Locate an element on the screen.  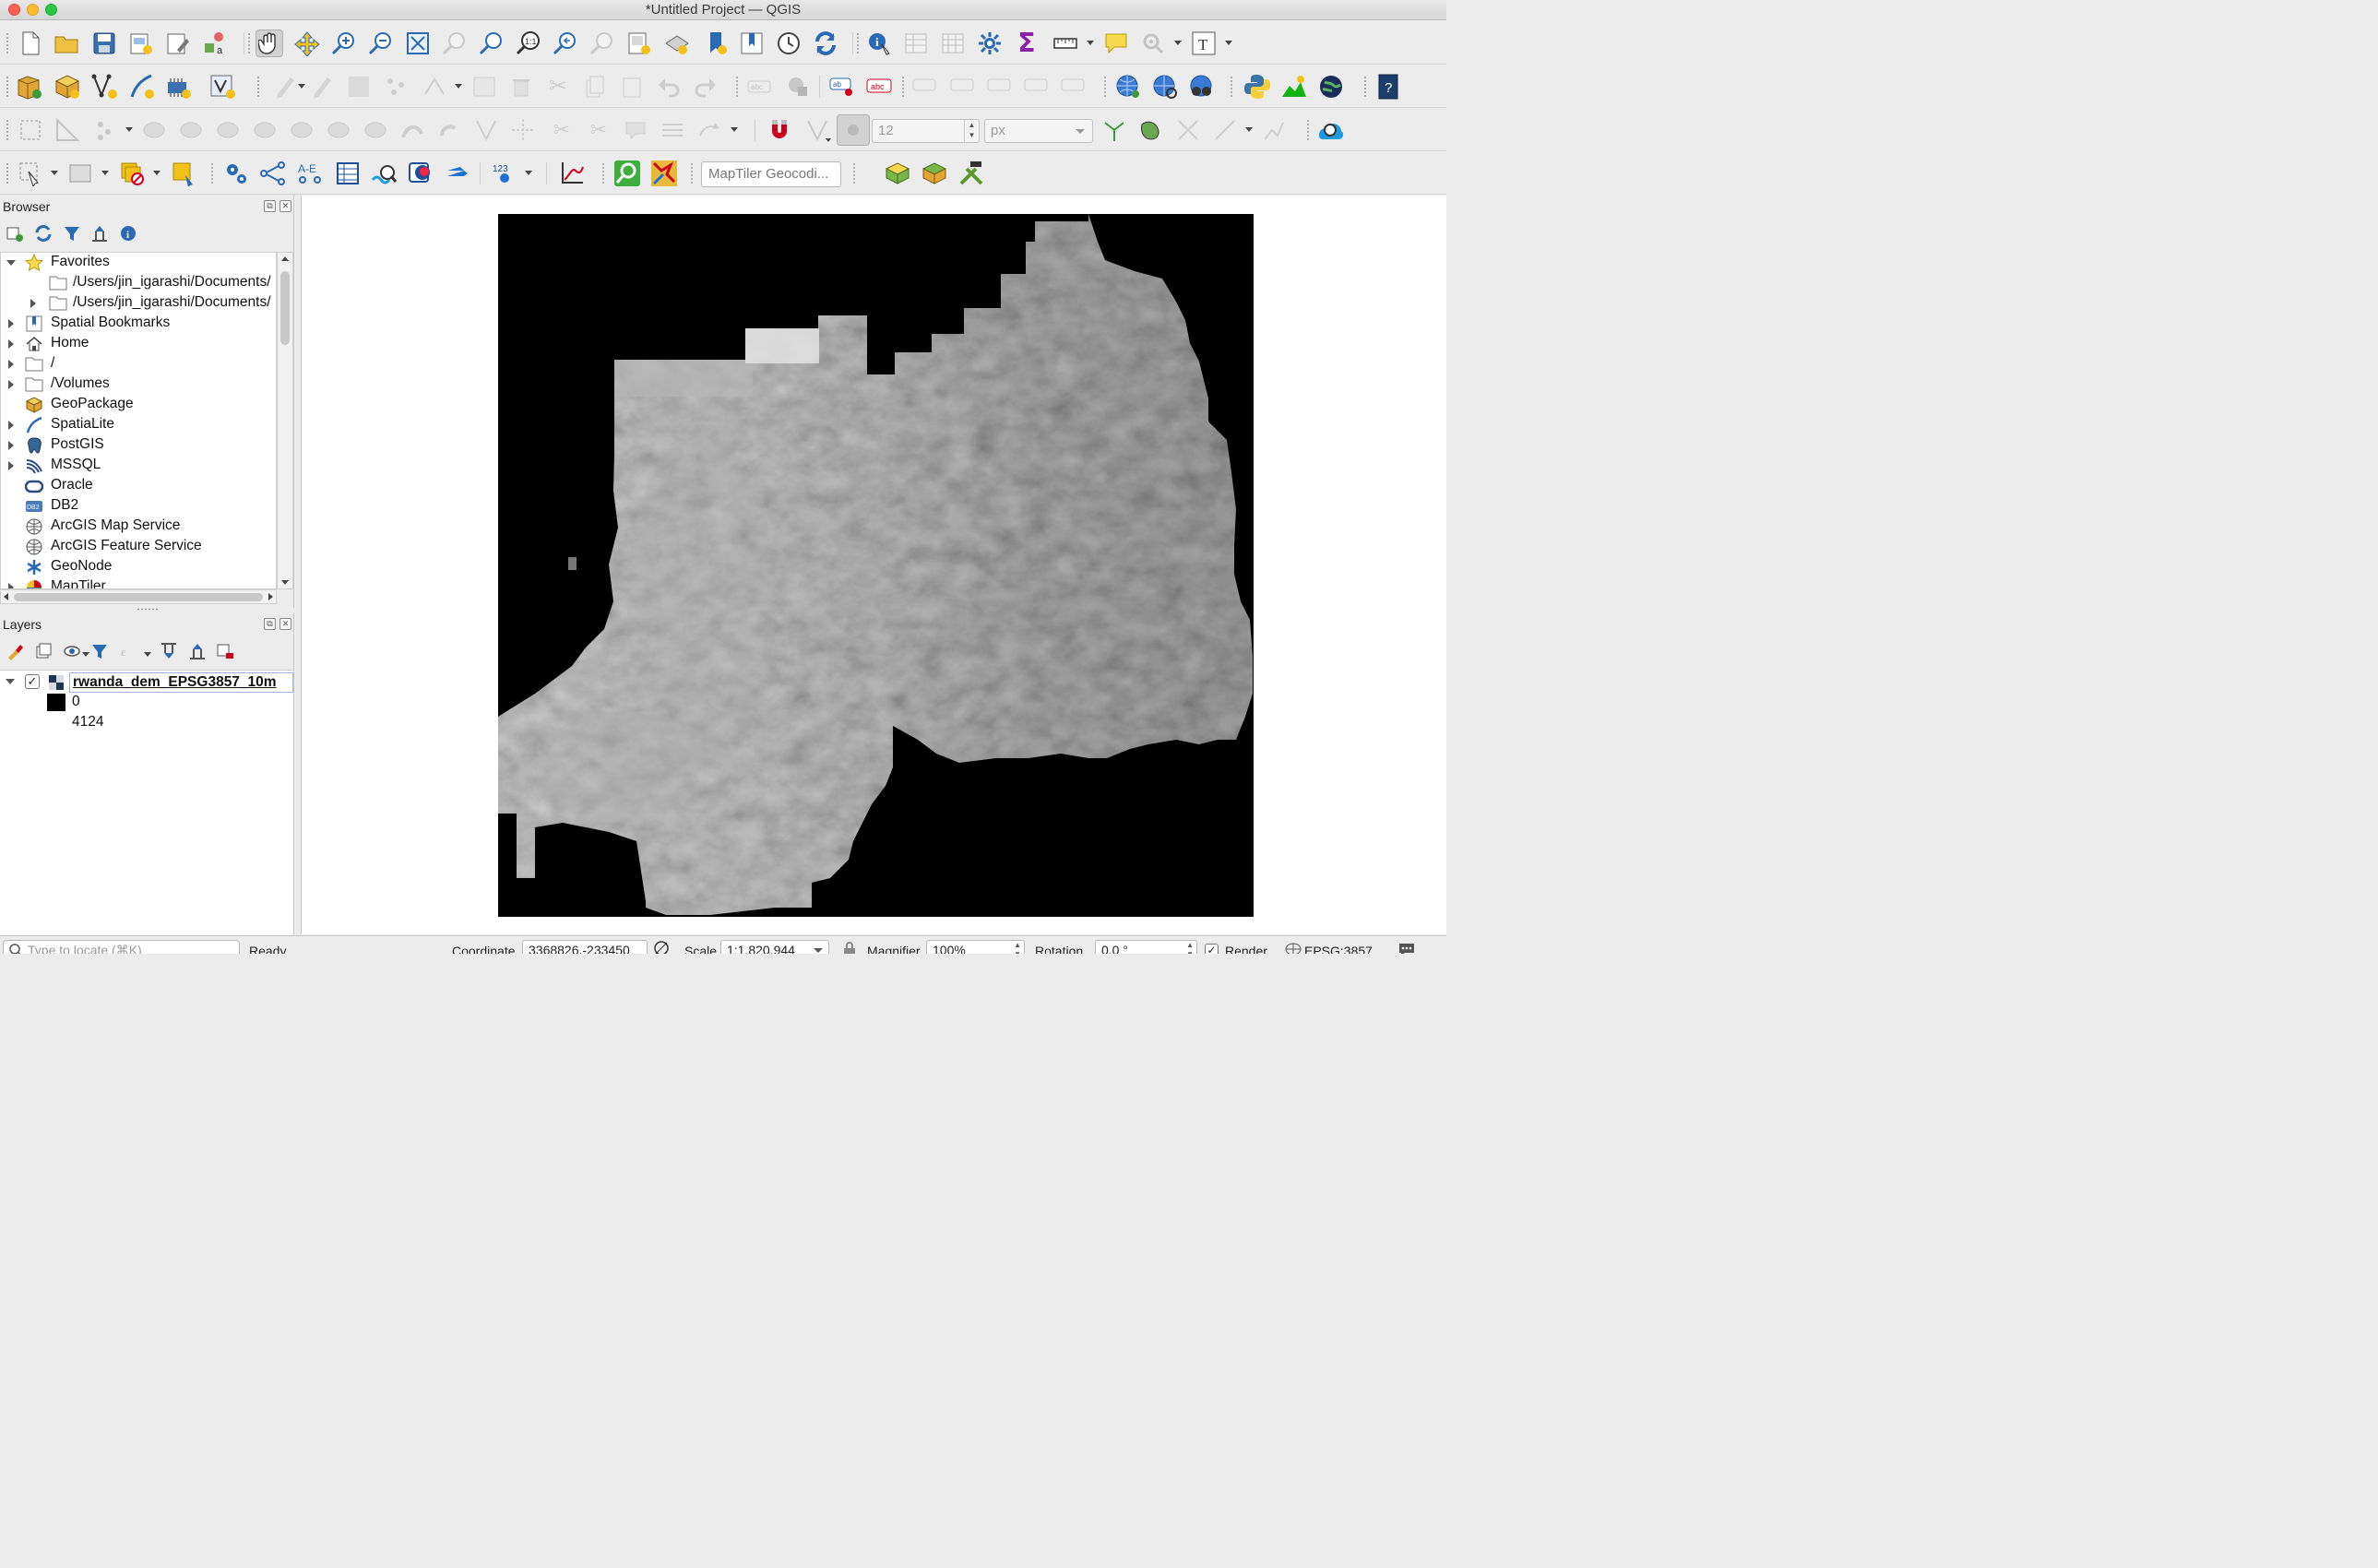
browser-item: /Users/jin_igarashi/Documents/ is located at coordinates (139, 283).